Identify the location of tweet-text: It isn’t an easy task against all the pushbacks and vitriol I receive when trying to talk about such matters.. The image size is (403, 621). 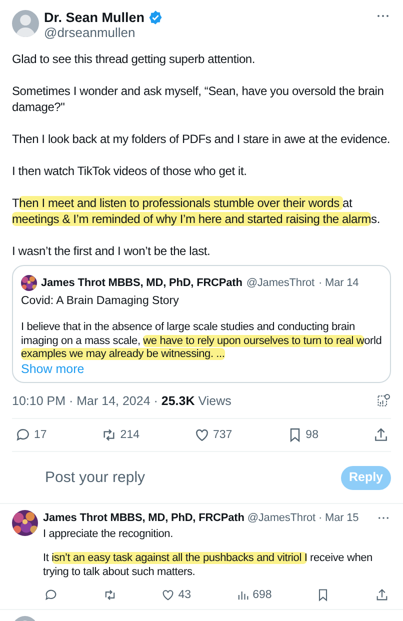
(208, 565).